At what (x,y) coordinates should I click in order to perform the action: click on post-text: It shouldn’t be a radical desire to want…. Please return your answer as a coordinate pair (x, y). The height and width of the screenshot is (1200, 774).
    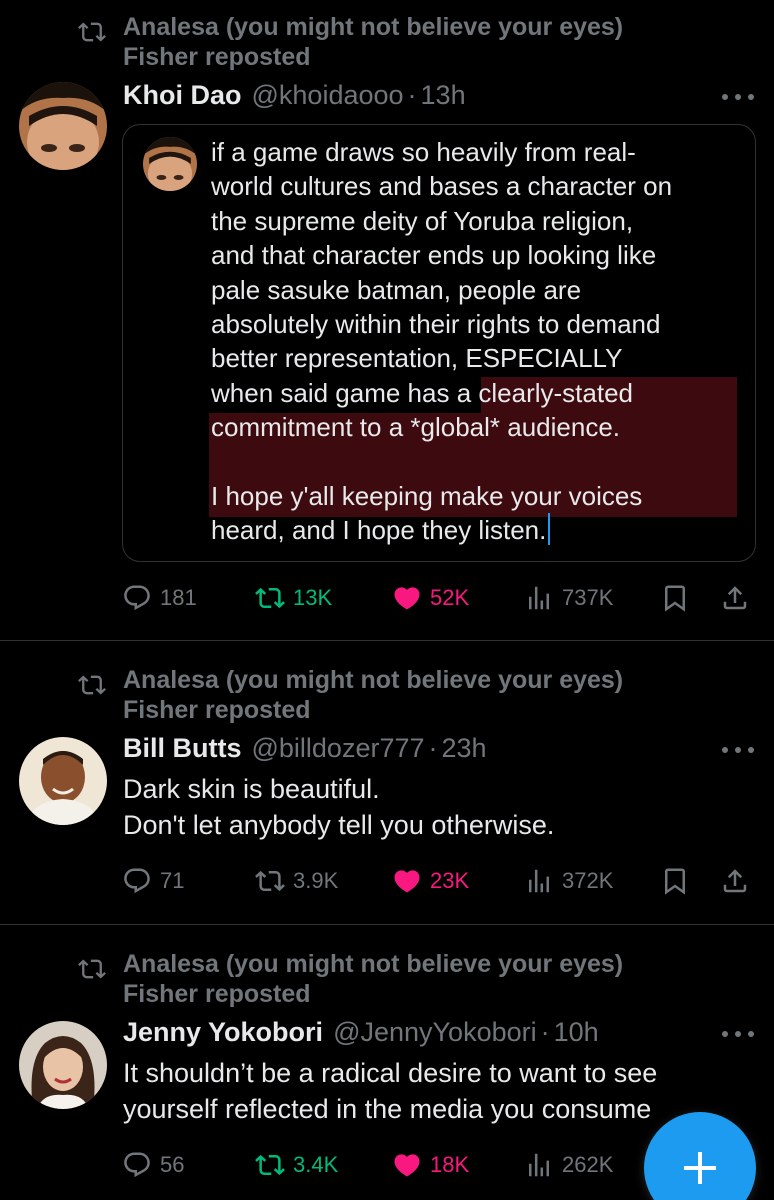
    Looking at the image, I should click on (438, 1091).